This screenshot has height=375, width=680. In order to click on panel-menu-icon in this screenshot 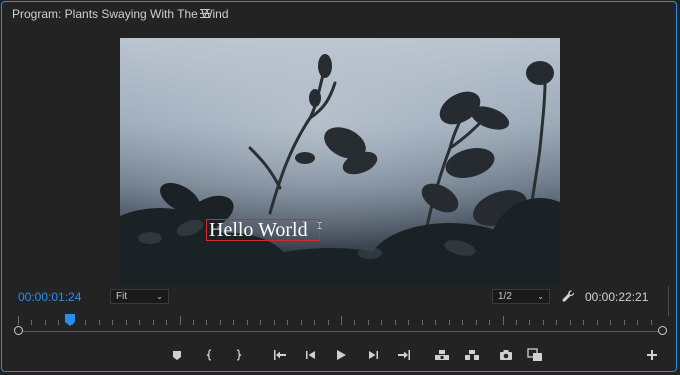, I will do `click(205, 13)`.